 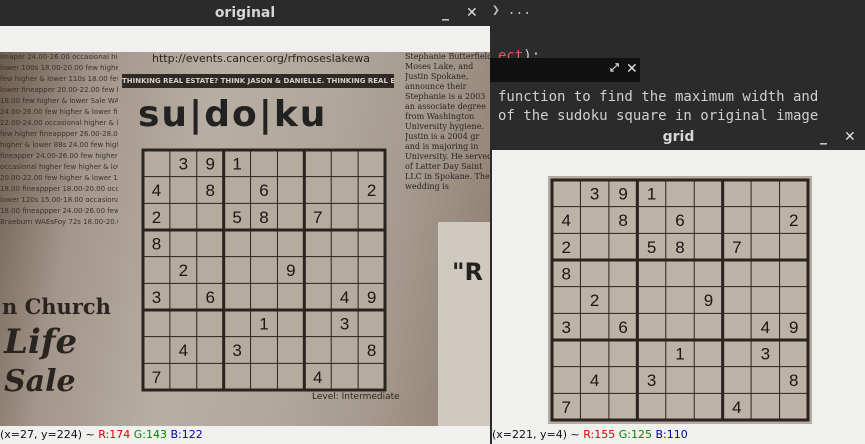 What do you see at coordinates (233, 114) in the screenshot?
I see `sudoku-heading: su|do|ku` at bounding box center [233, 114].